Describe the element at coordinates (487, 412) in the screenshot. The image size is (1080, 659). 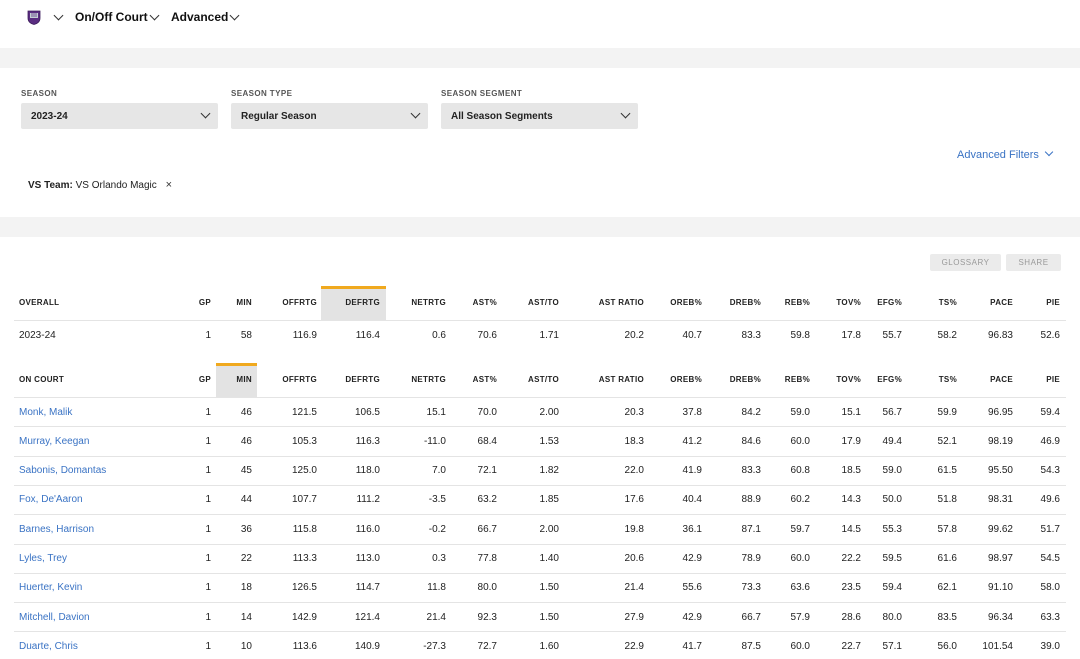
I see `col-ast-pct: 70.0` at that location.